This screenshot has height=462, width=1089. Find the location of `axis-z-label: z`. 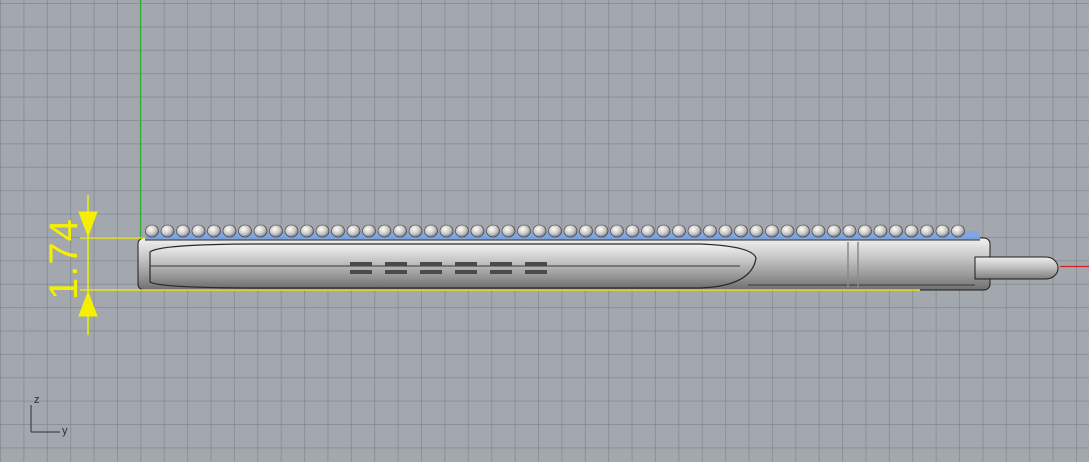

axis-z-label: z is located at coordinates (37, 400).